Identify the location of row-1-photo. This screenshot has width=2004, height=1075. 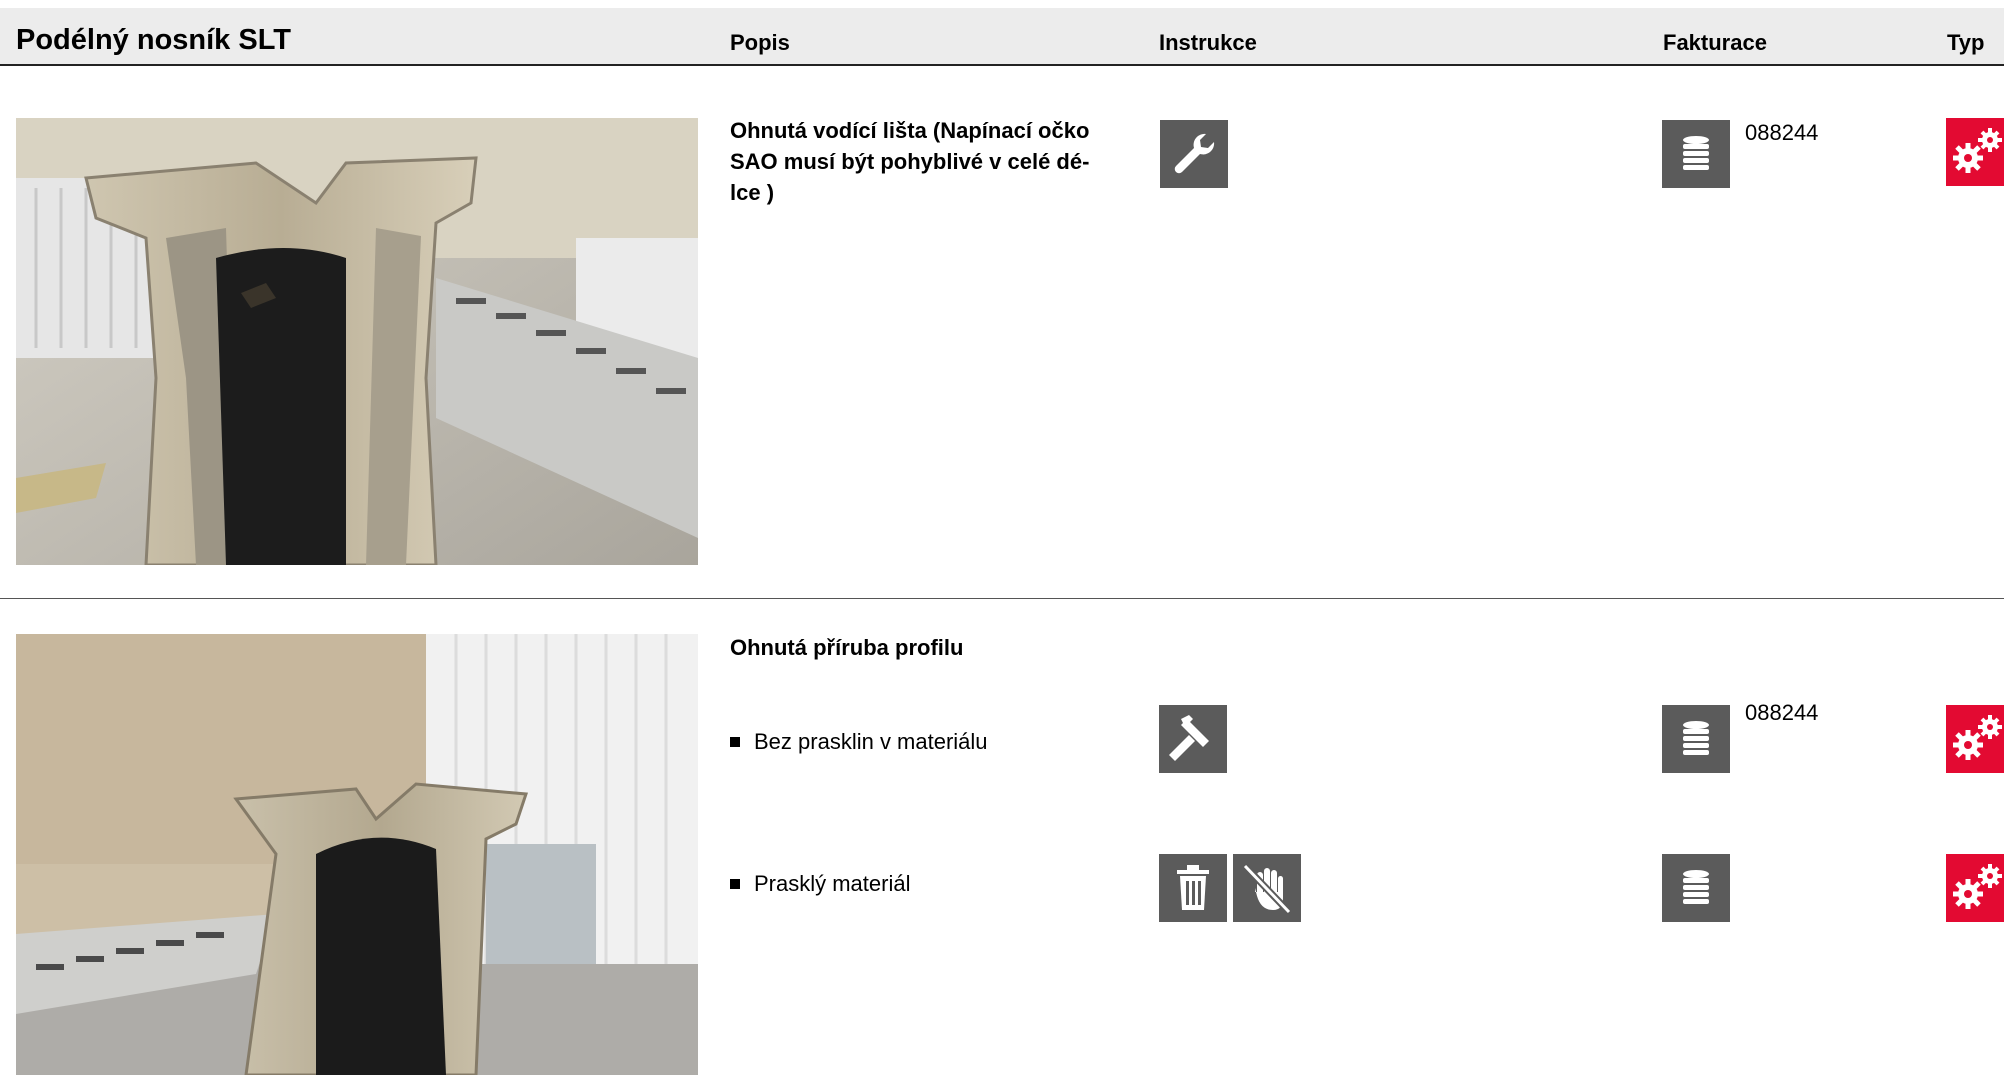
(357, 341).